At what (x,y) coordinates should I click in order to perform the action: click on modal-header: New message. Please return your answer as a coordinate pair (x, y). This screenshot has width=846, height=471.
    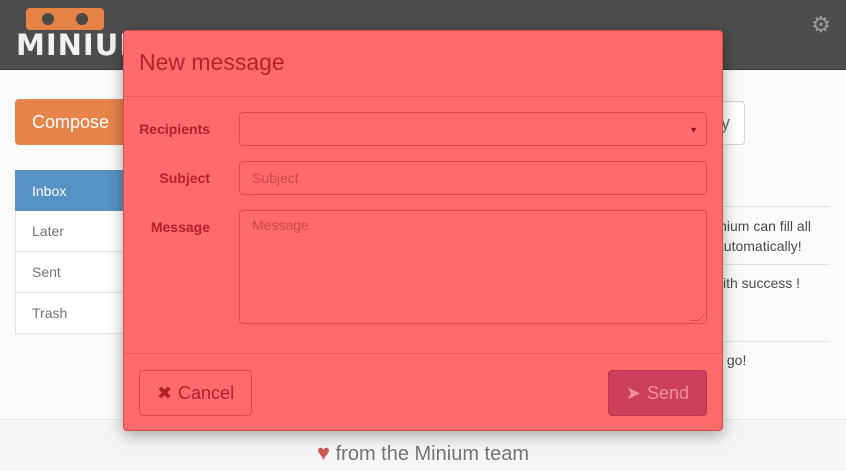
    Looking at the image, I should click on (423, 64).